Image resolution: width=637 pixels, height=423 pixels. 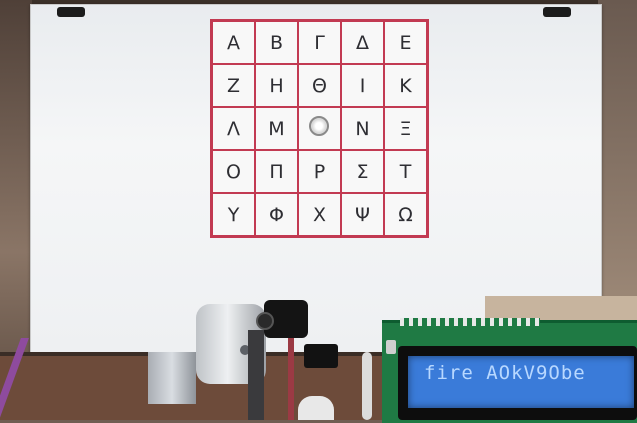 What do you see at coordinates (405, 214) in the screenshot?
I see `grid-cell: Ω` at bounding box center [405, 214].